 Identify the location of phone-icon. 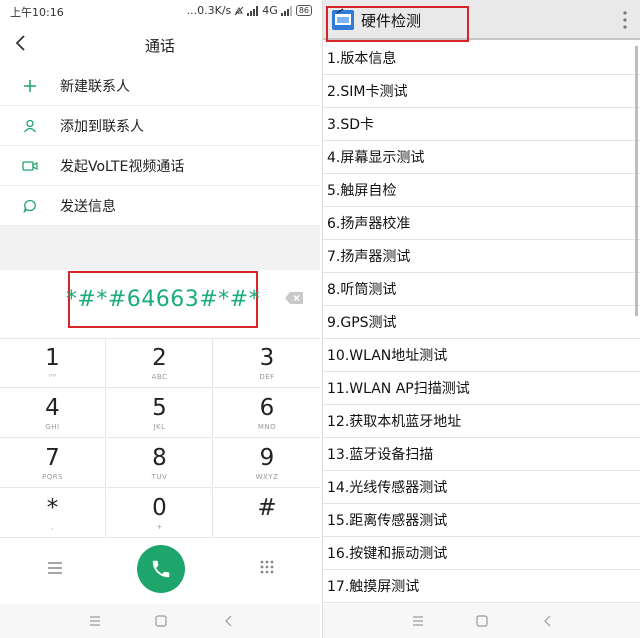
(161, 569).